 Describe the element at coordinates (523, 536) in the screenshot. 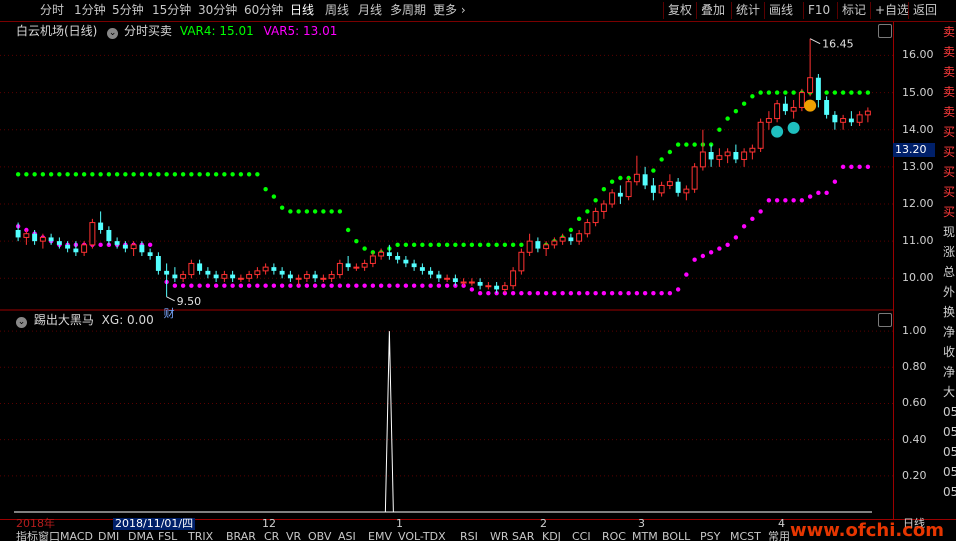

I see `indicator-tab: SAR` at that location.